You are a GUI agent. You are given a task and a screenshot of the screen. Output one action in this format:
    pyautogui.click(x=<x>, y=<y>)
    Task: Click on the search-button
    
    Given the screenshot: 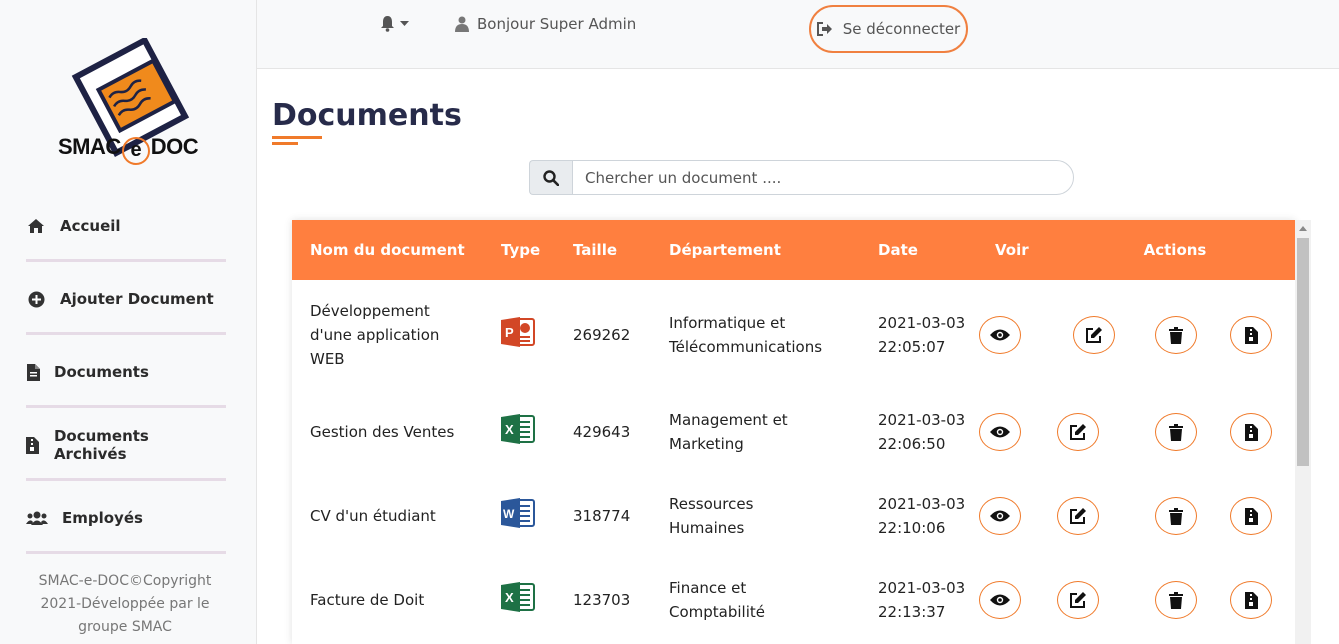 What is the action you would take?
    pyautogui.click(x=550, y=177)
    